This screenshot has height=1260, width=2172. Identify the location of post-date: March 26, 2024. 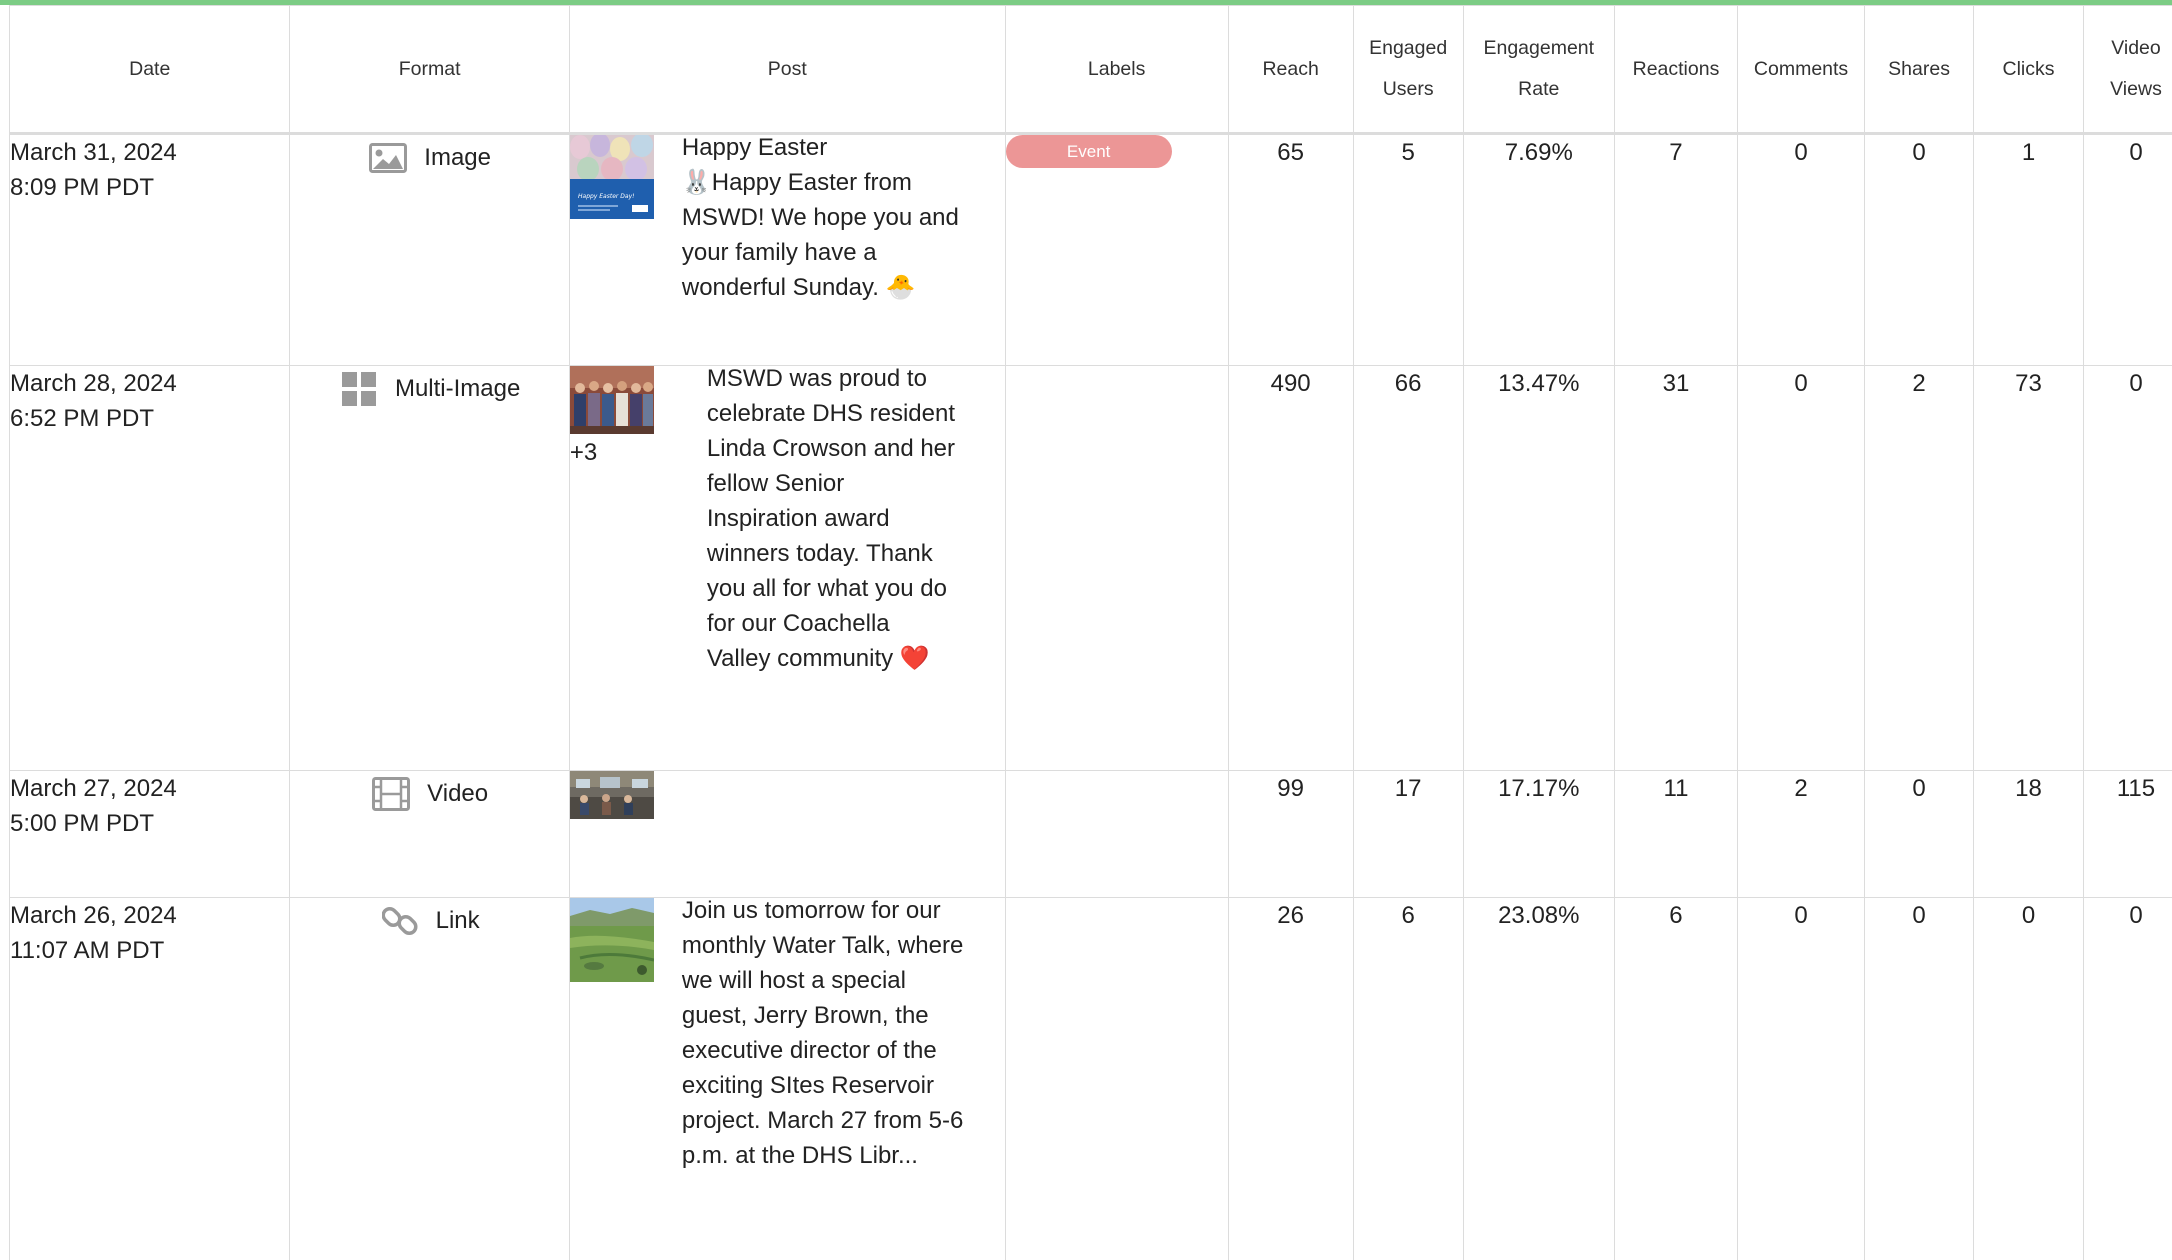
(93, 915).